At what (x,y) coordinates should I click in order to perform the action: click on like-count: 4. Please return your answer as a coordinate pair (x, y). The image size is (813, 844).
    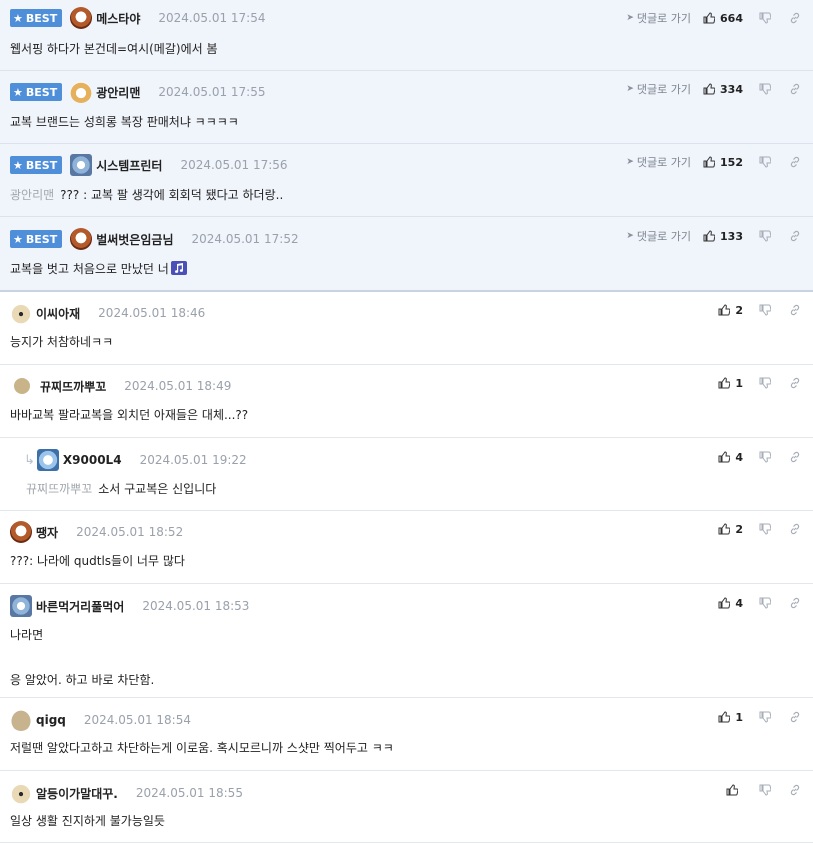
    Looking at the image, I should click on (739, 603).